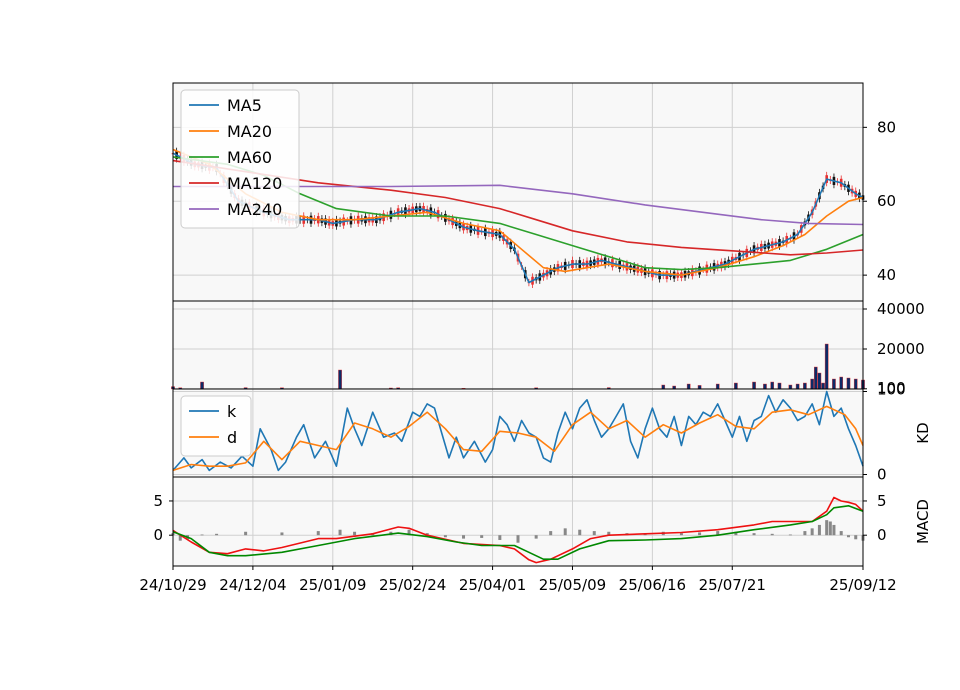 Image resolution: width=960 pixels, height=690 pixels. What do you see at coordinates (901, 309) in the screenshot?
I see `y-tick-label: 40000` at bounding box center [901, 309].